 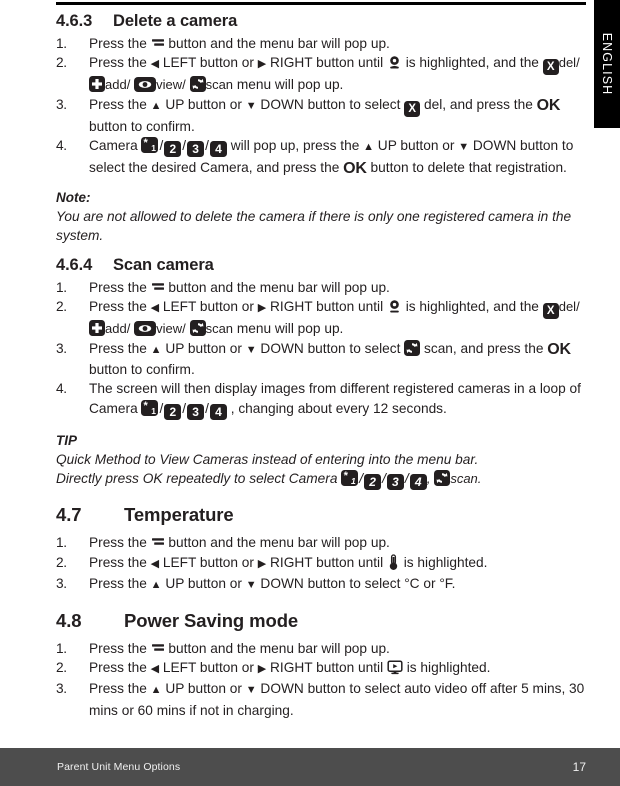 What do you see at coordinates (142, 126) in the screenshot?
I see `step-text-e: button to confirm.` at bounding box center [142, 126].